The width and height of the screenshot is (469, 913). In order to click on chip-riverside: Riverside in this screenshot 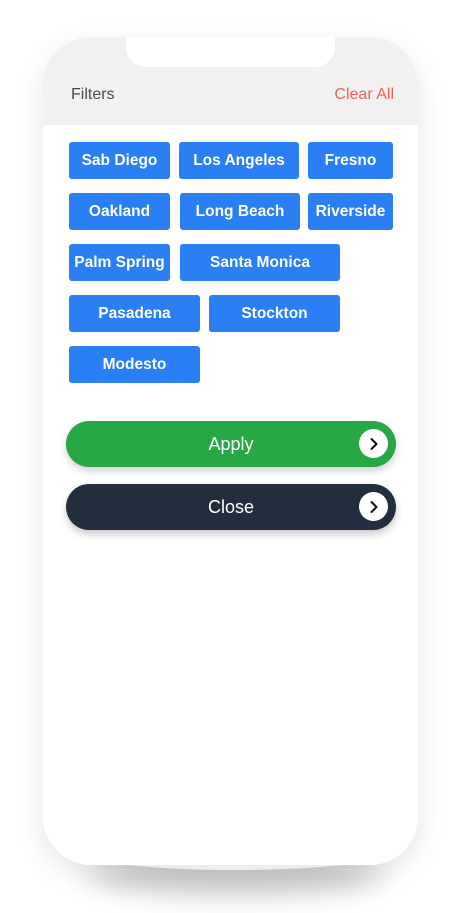, I will do `click(350, 211)`.